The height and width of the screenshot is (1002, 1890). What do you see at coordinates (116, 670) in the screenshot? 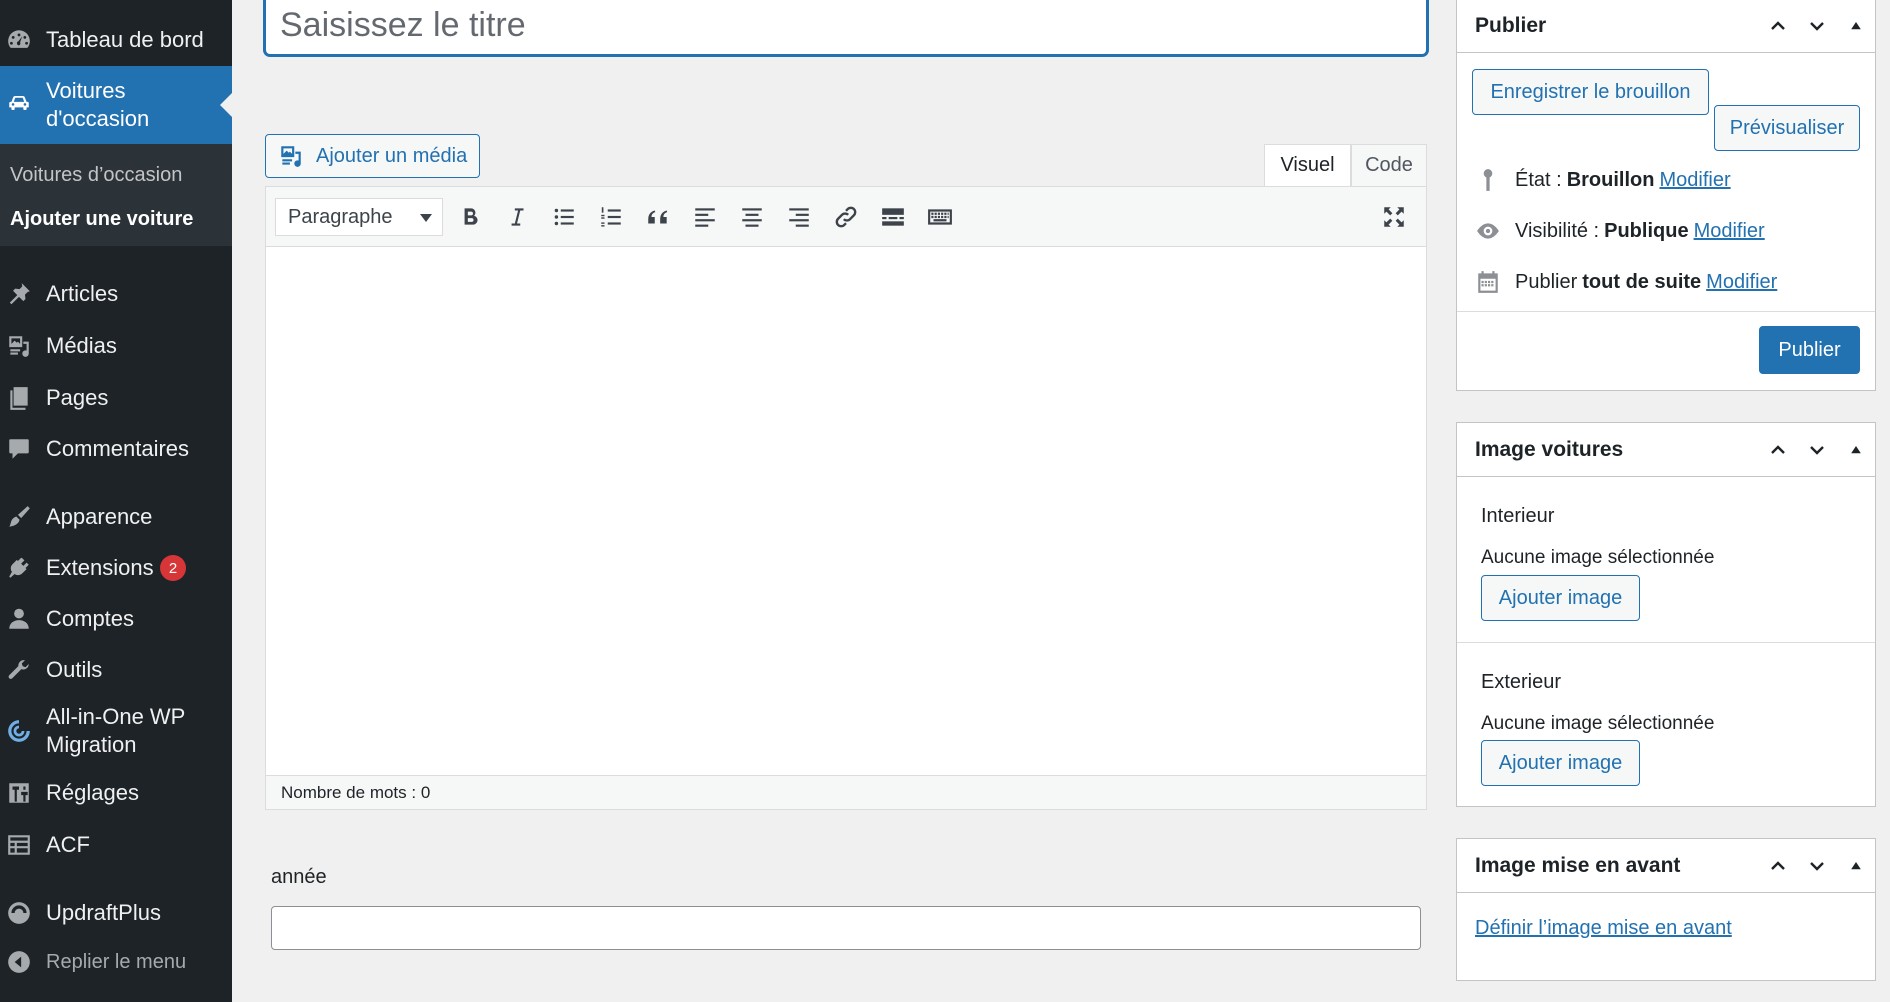
I see `menu-outils: Outils` at bounding box center [116, 670].